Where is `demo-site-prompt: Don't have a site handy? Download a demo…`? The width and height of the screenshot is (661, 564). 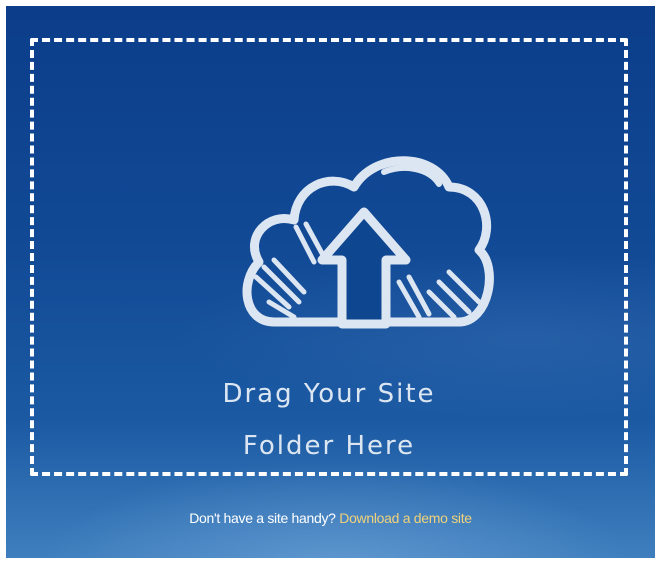 demo-site-prompt: Don't have a site handy? Download a demo… is located at coordinates (330, 518).